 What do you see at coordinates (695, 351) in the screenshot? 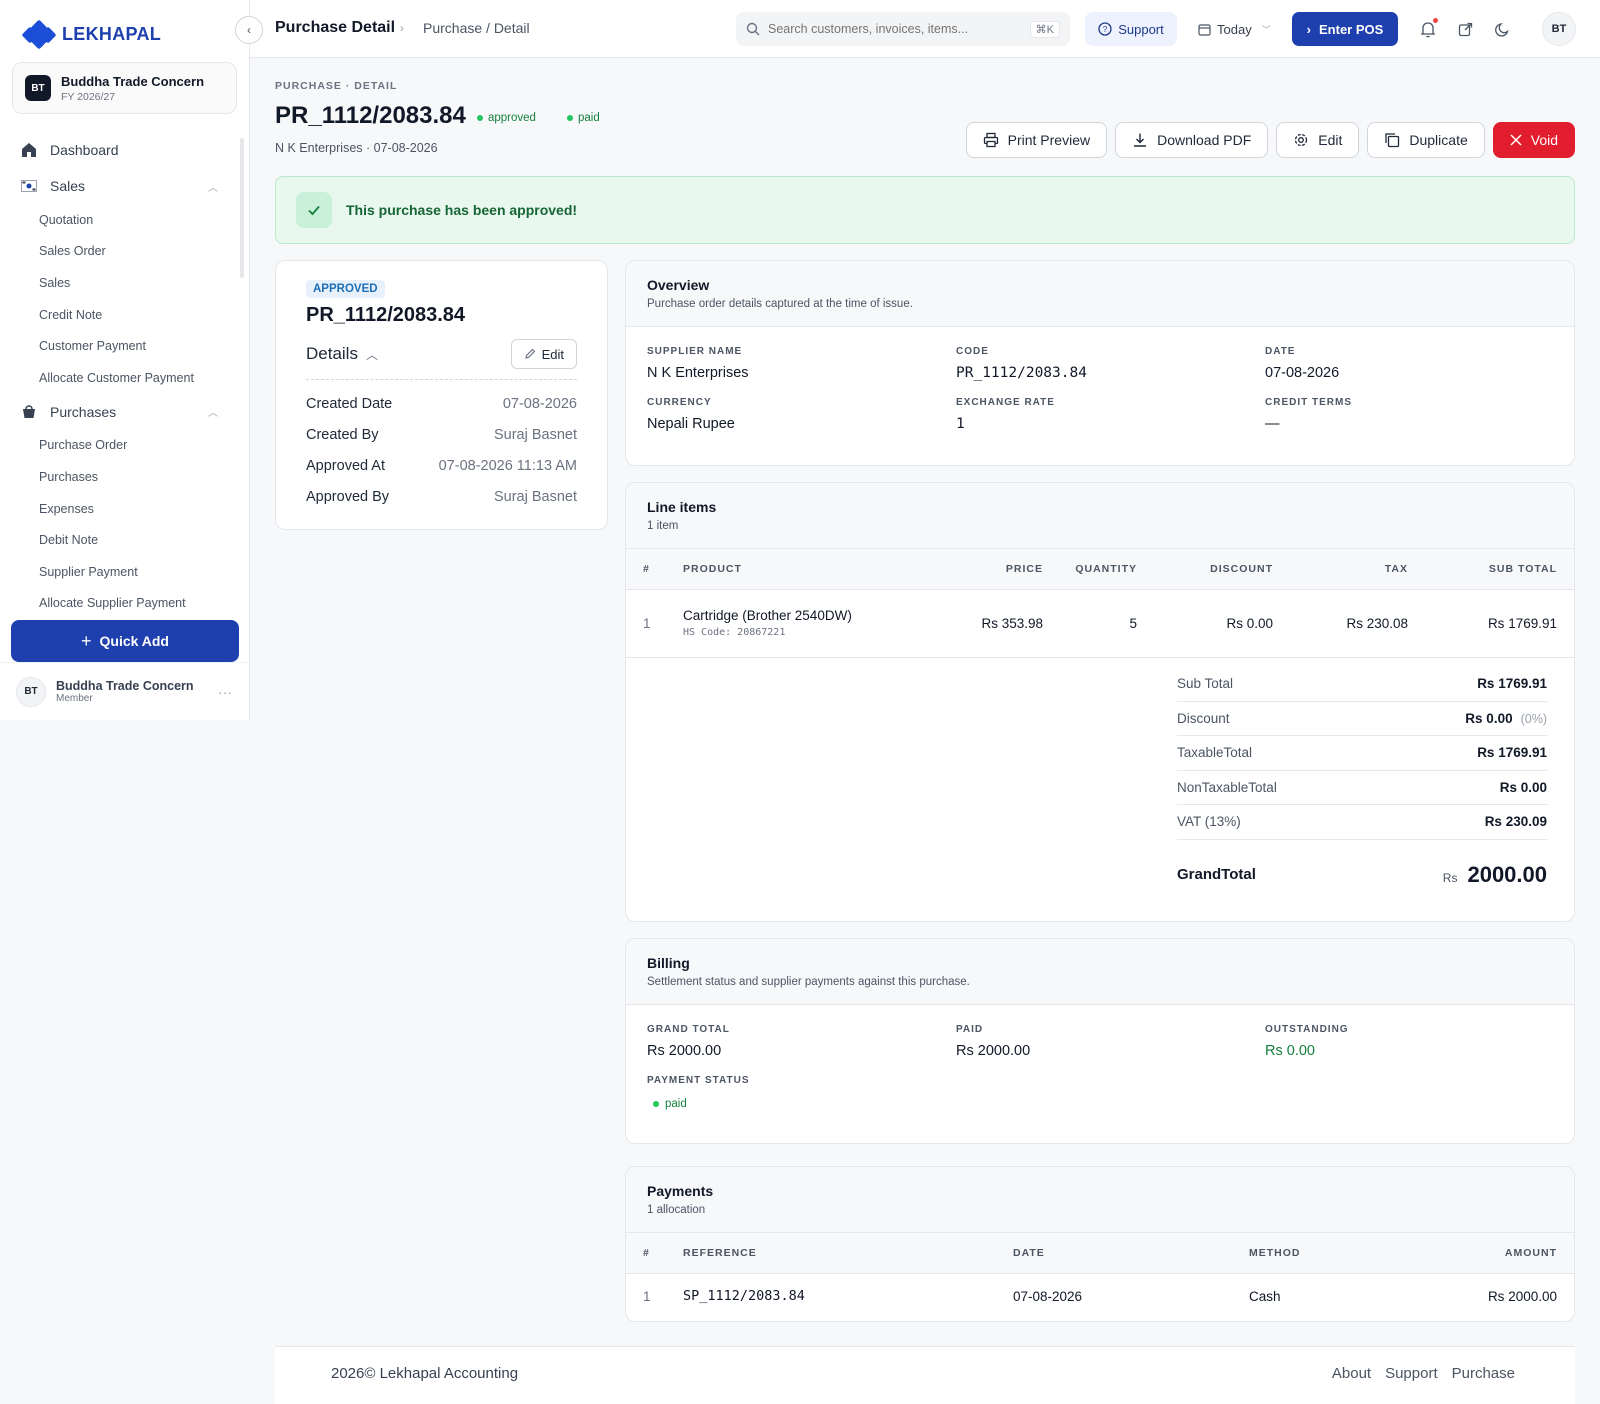
I see `field-label: SUPPLIER NAME` at bounding box center [695, 351].